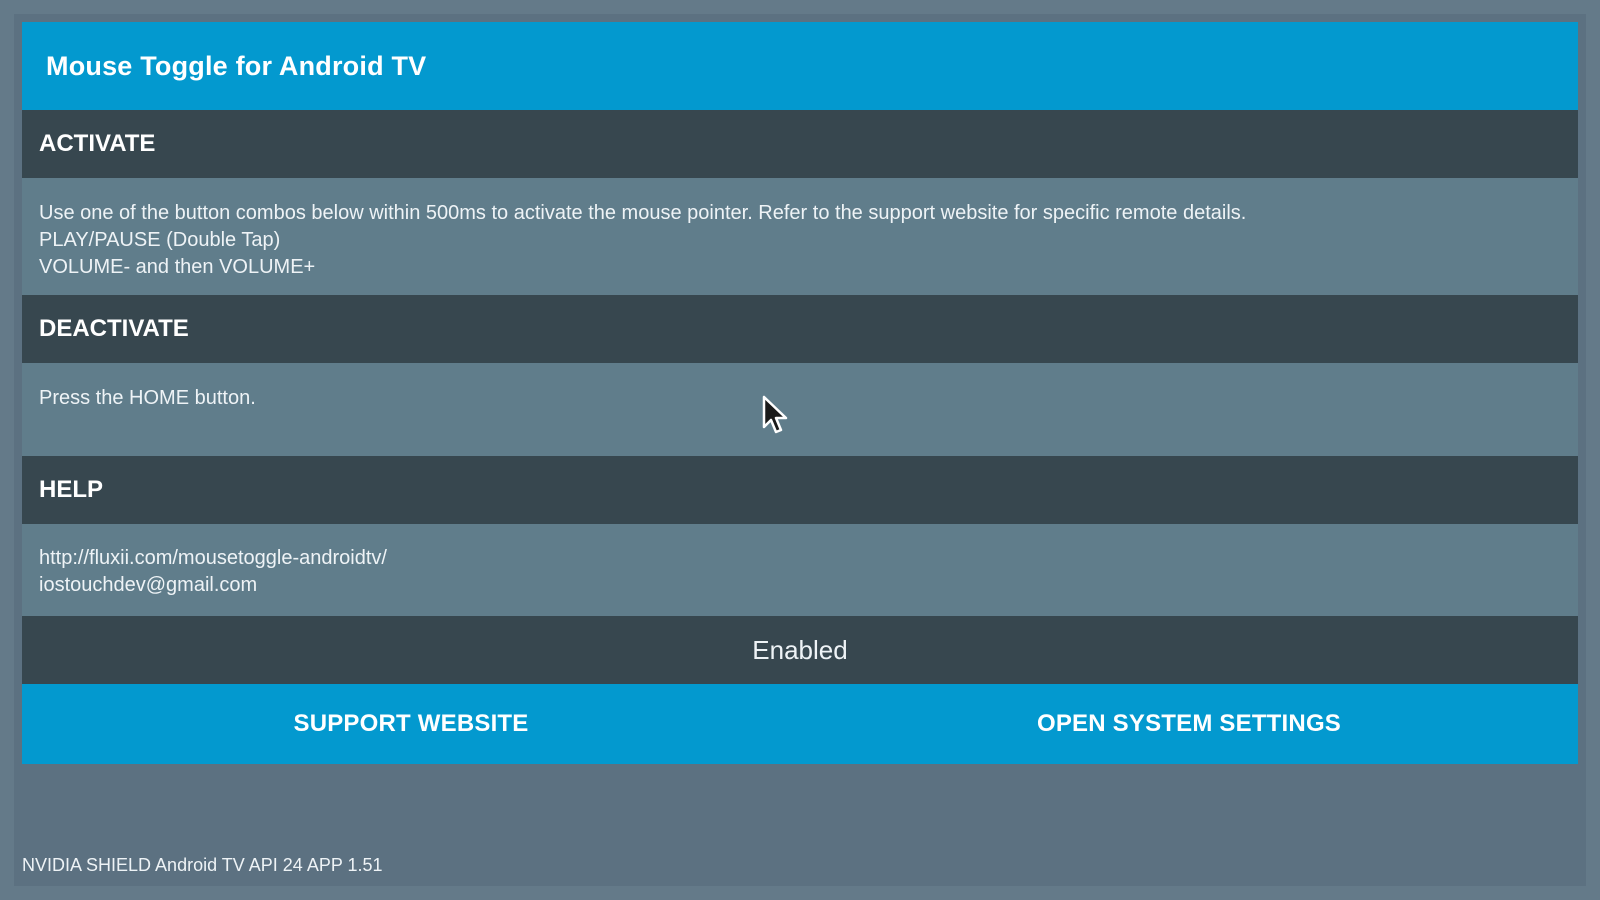  I want to click on app-title-bar: Mouse Toggle for Android TV, so click(800, 66).